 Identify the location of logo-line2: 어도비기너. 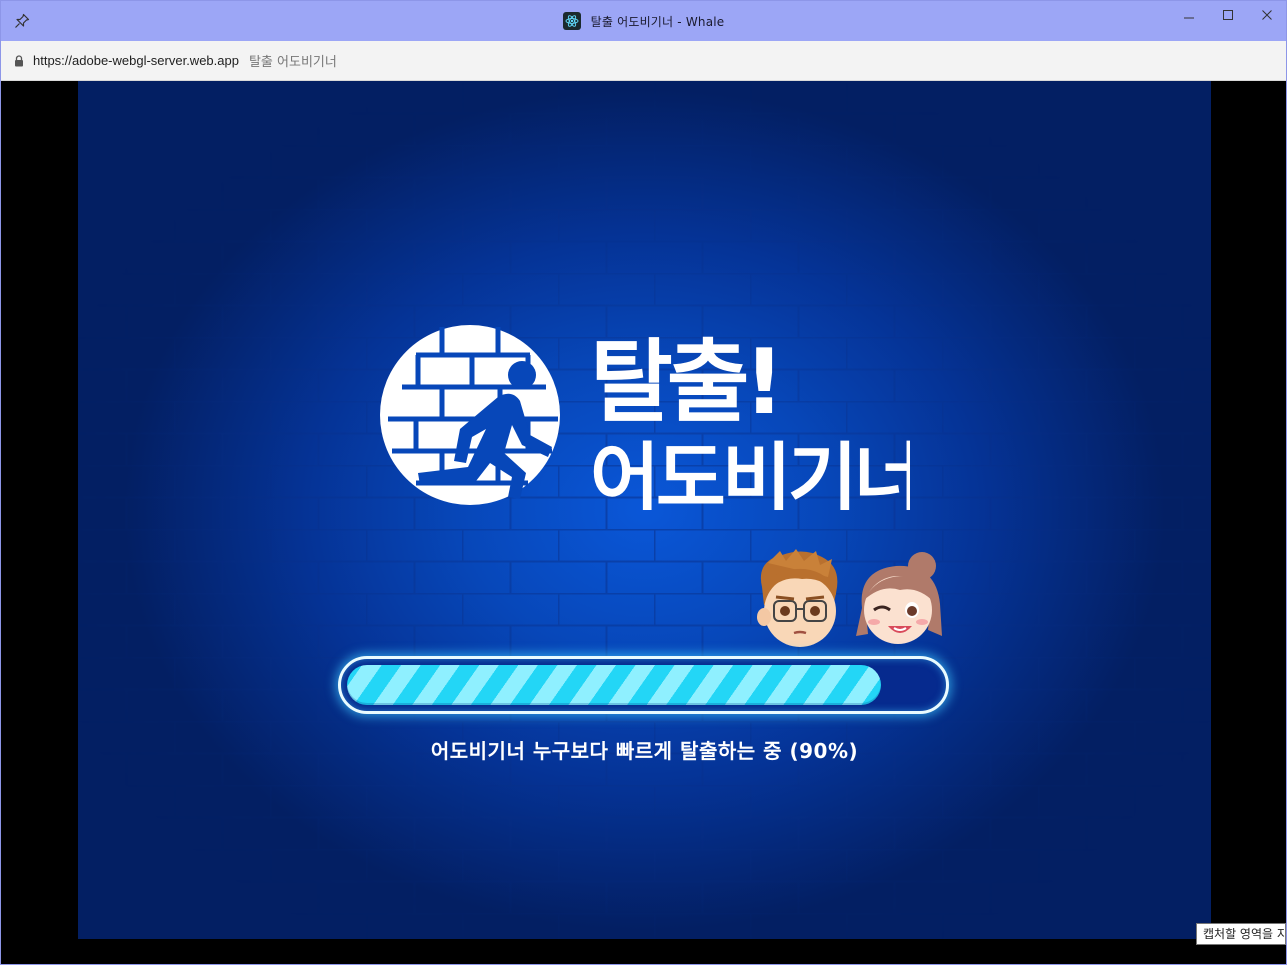
(750, 472).